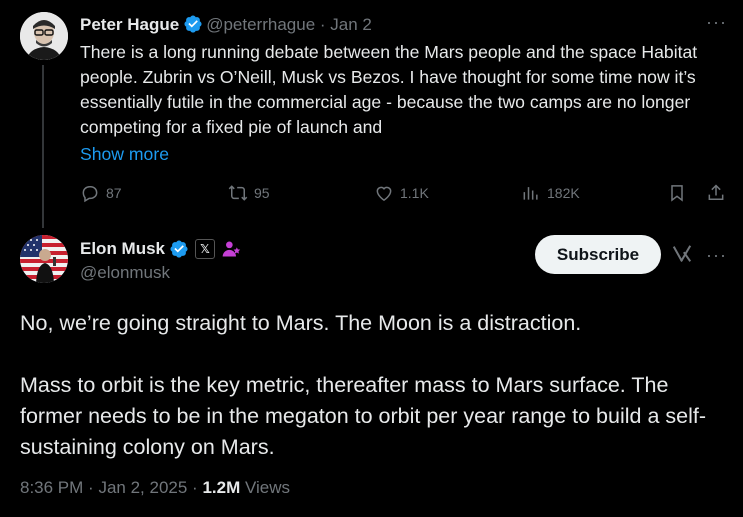  What do you see at coordinates (101, 193) in the screenshot?
I see `reply-button: 87` at bounding box center [101, 193].